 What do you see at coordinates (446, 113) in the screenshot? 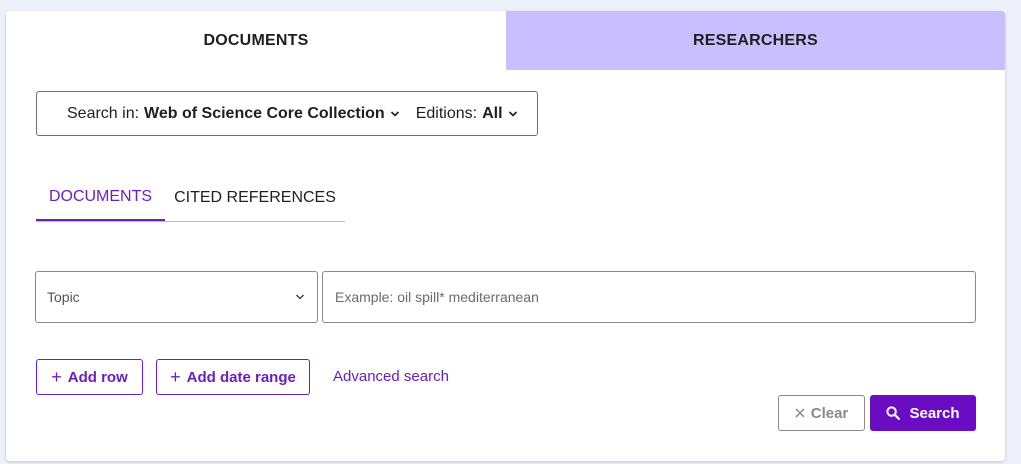
I see `editions-label: Editions:` at bounding box center [446, 113].